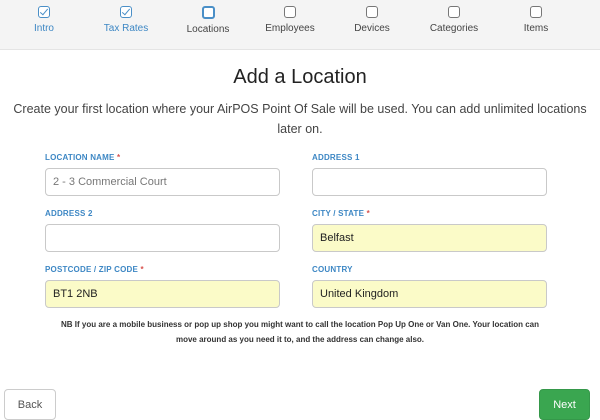 This screenshot has width=600, height=420. I want to click on address2-input, so click(162, 238).